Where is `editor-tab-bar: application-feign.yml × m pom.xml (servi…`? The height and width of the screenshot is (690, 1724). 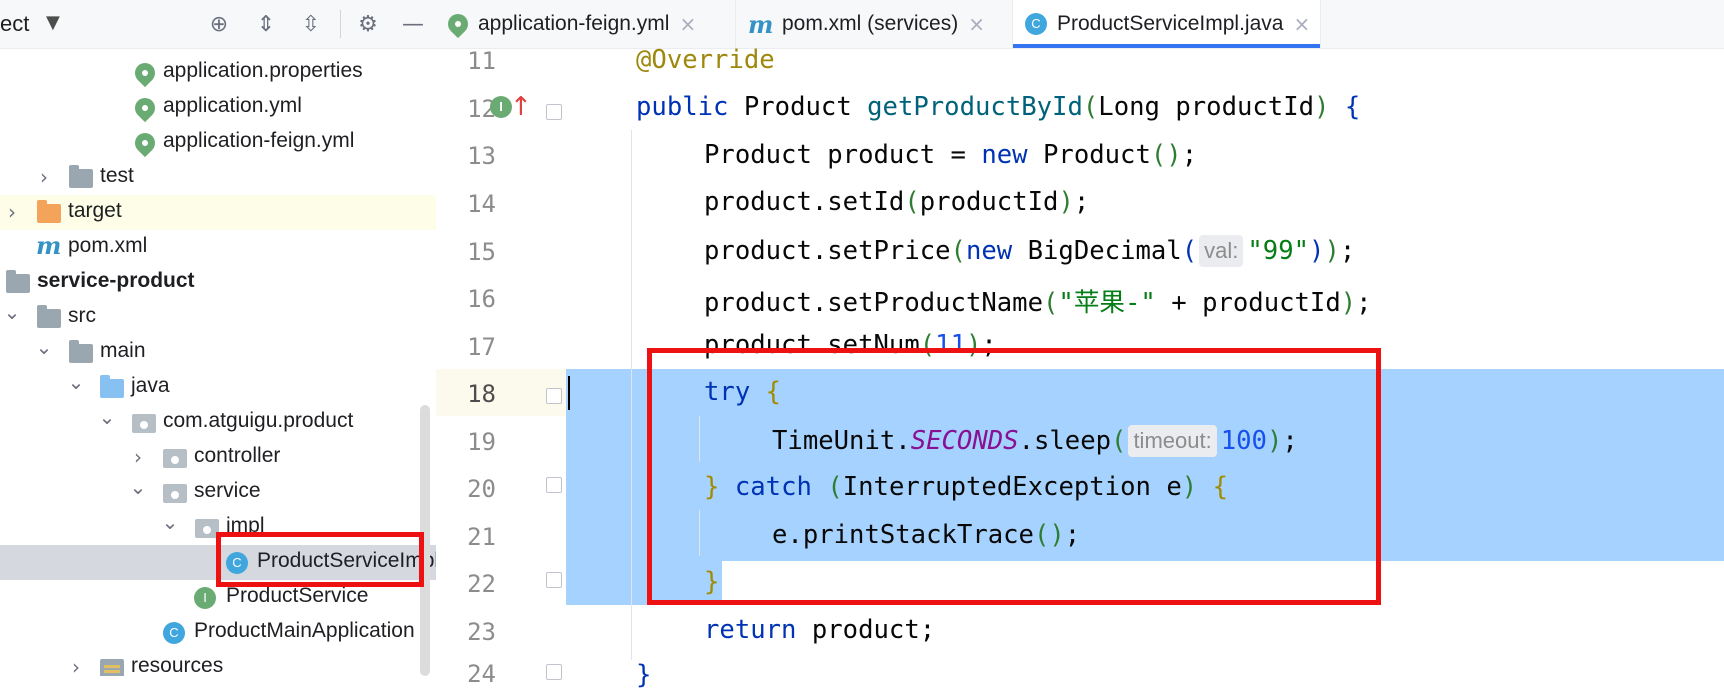
editor-tab-bar: application-feign.yml × m pom.xml (servi… is located at coordinates (1080, 24).